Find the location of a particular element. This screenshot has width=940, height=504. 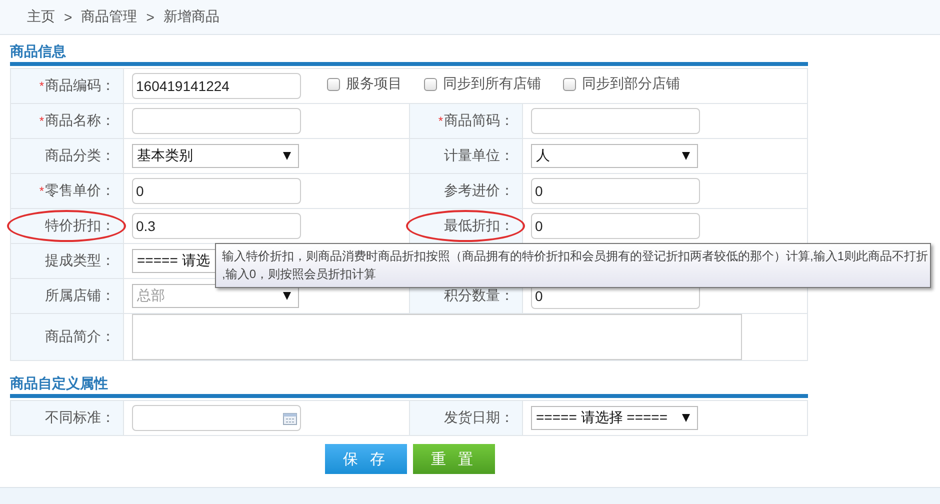

checkbox-label: 同步到所有店铺 is located at coordinates (492, 84).